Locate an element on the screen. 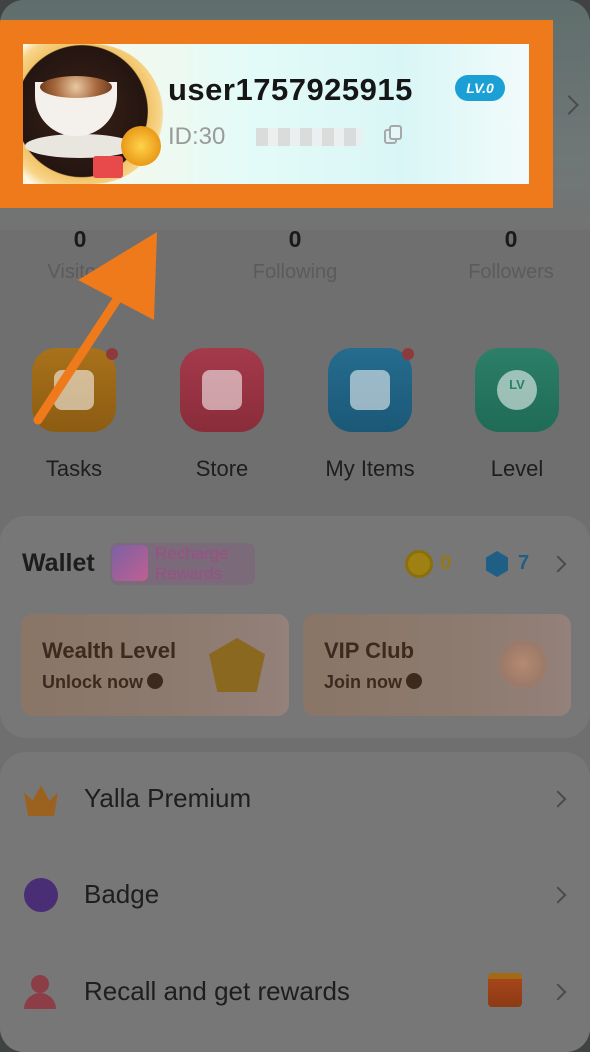 The image size is (590, 1052). recharge-label: Recharge is located at coordinates (192, 553).